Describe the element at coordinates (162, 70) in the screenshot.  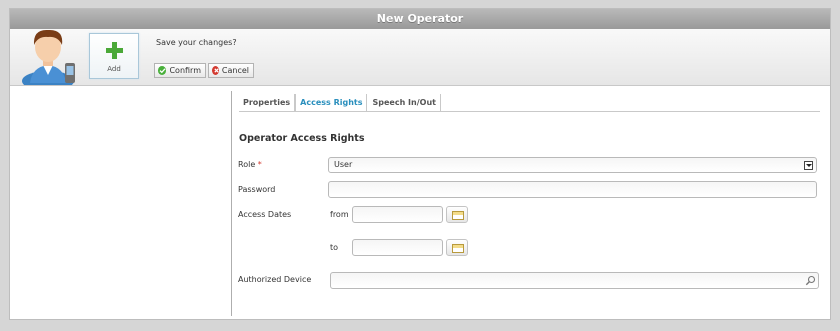
I see `check-circle-icon` at that location.